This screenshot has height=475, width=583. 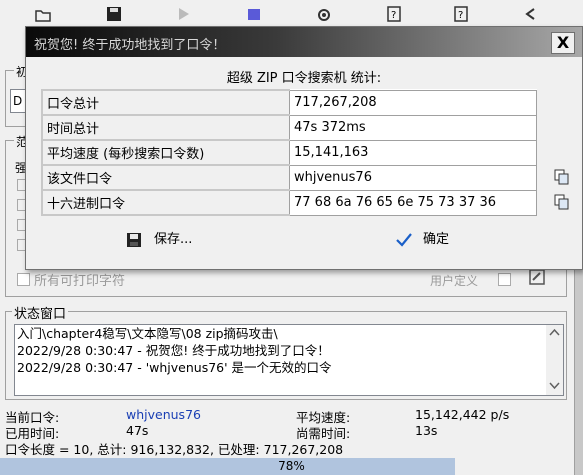 What do you see at coordinates (413, 102) in the screenshot?
I see `row-value: 717,267,208` at bounding box center [413, 102].